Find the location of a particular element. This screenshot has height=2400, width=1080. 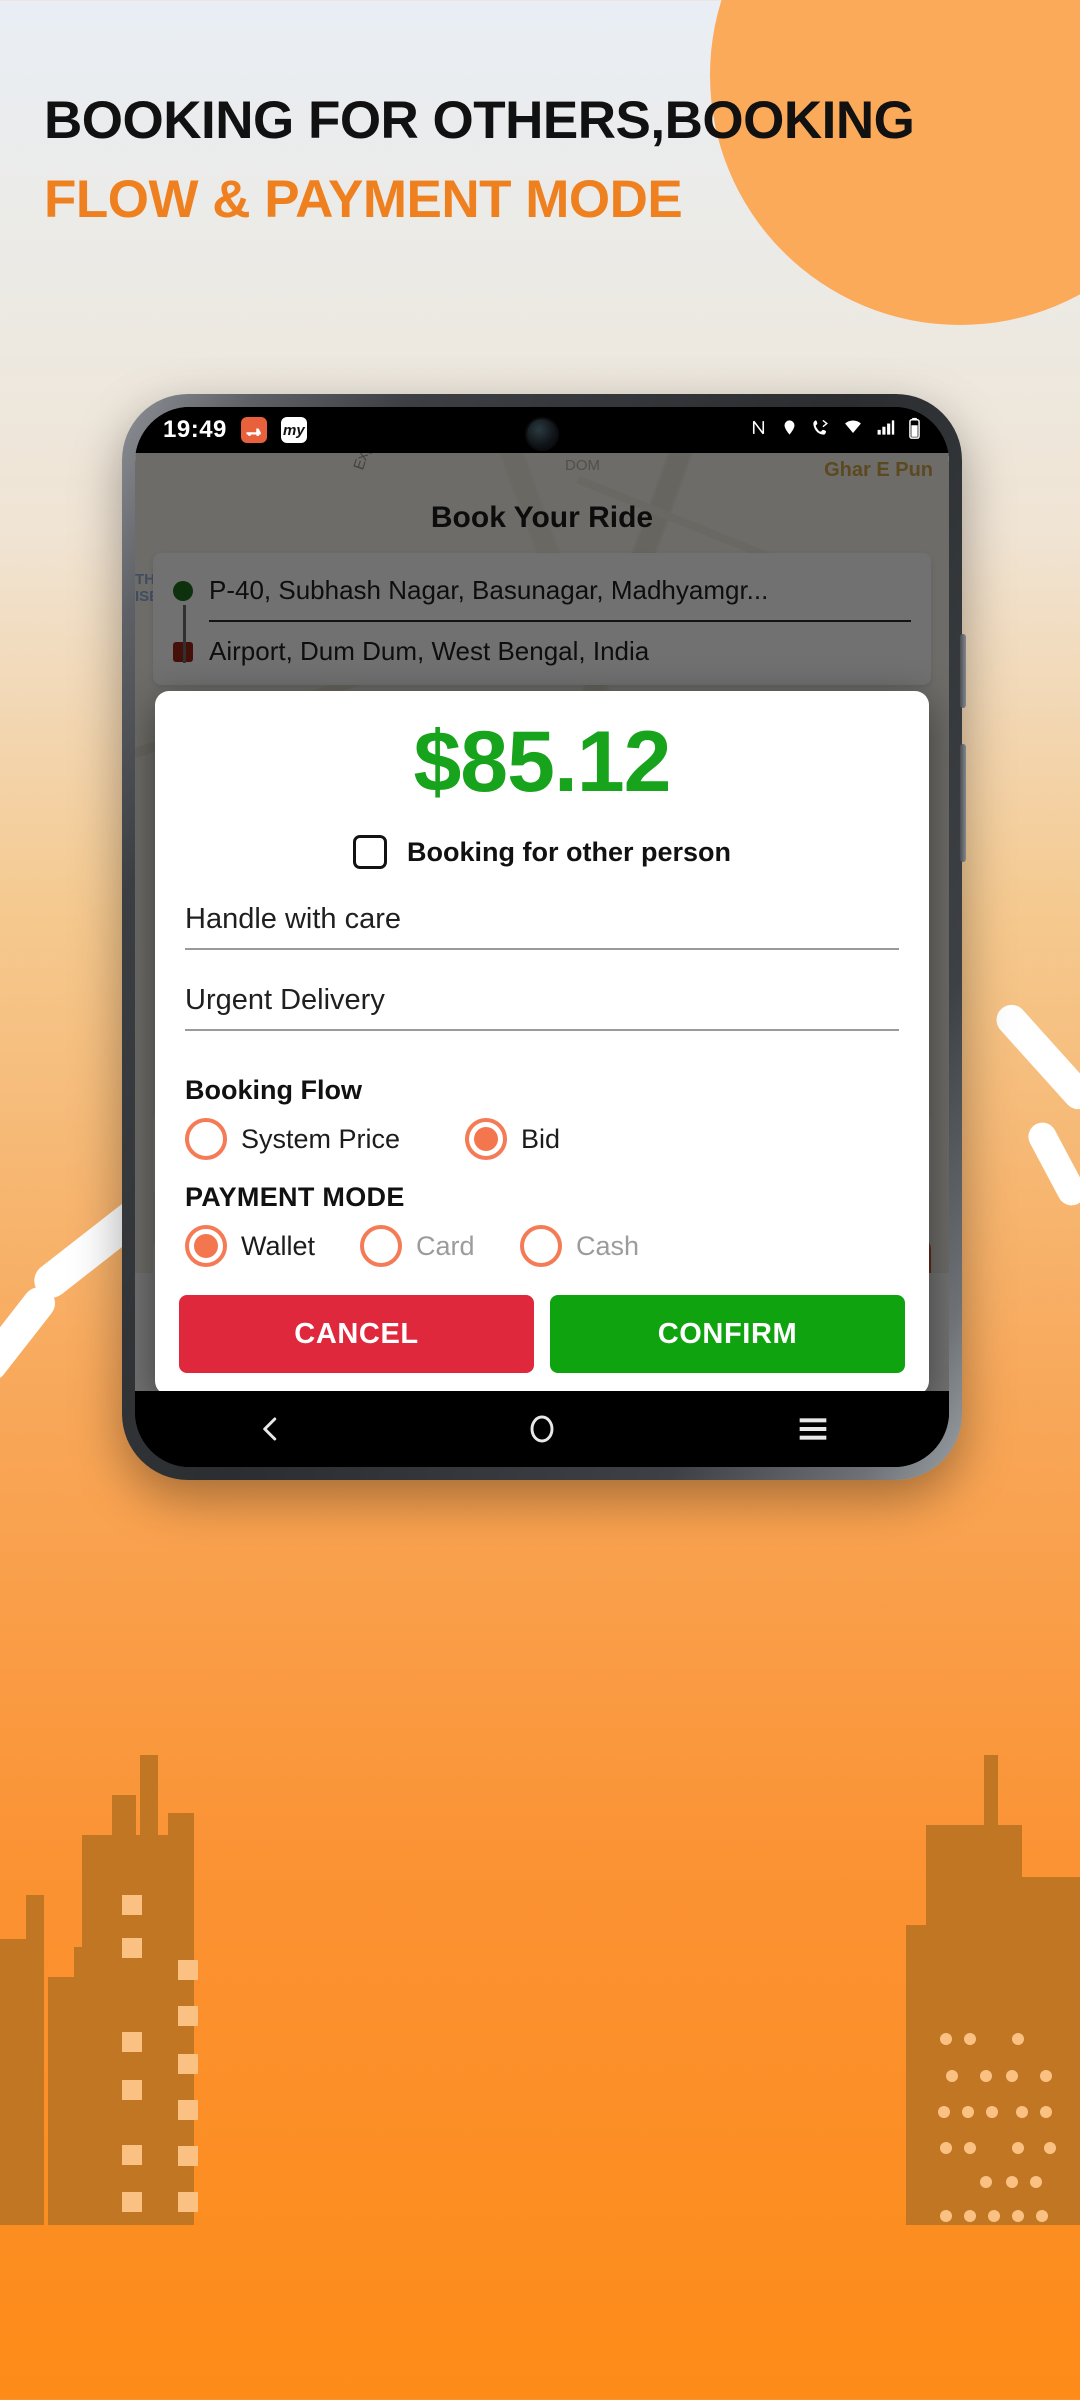

radio-wallet-control is located at coordinates (206, 1246).